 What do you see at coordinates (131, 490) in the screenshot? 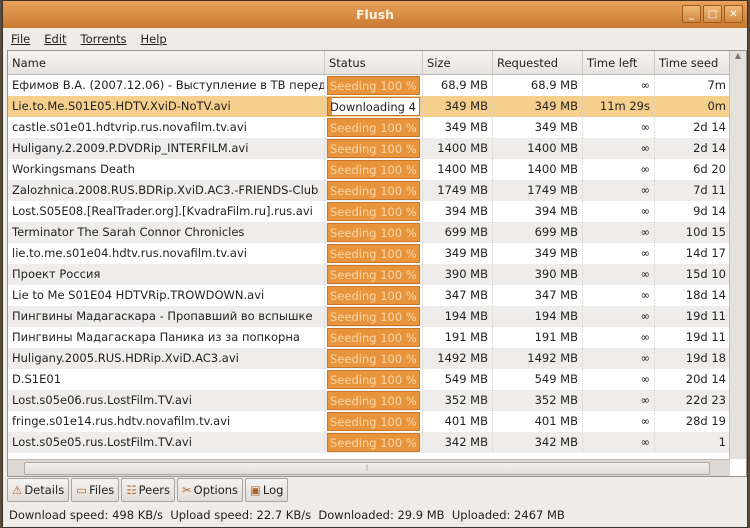
I see `peers-icon: ☷` at bounding box center [131, 490].